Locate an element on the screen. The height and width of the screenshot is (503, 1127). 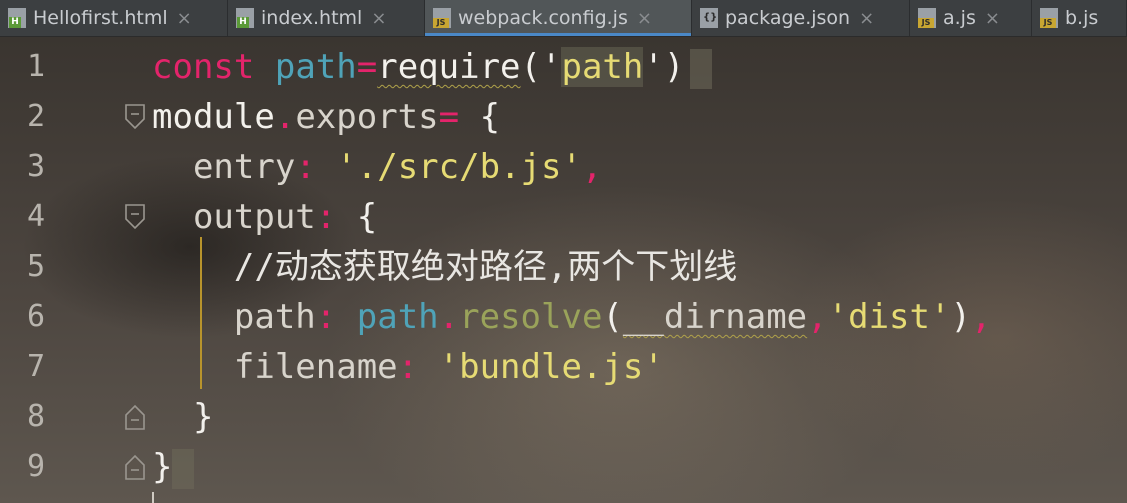
json-file-icon is located at coordinates (709, 18).